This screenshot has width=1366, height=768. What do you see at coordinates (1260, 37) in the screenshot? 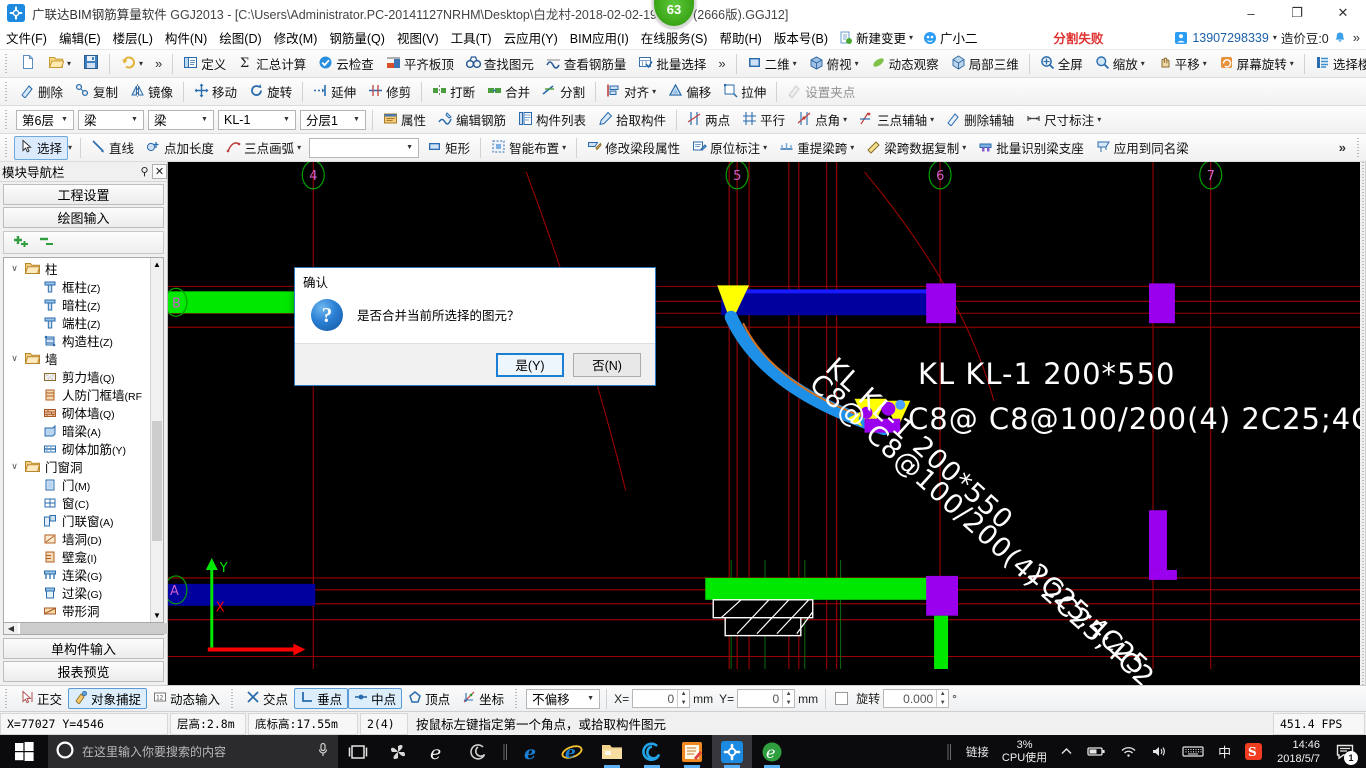
I see `account-area: 13907298339 ▾ 造价豆:0` at bounding box center [1260, 37].